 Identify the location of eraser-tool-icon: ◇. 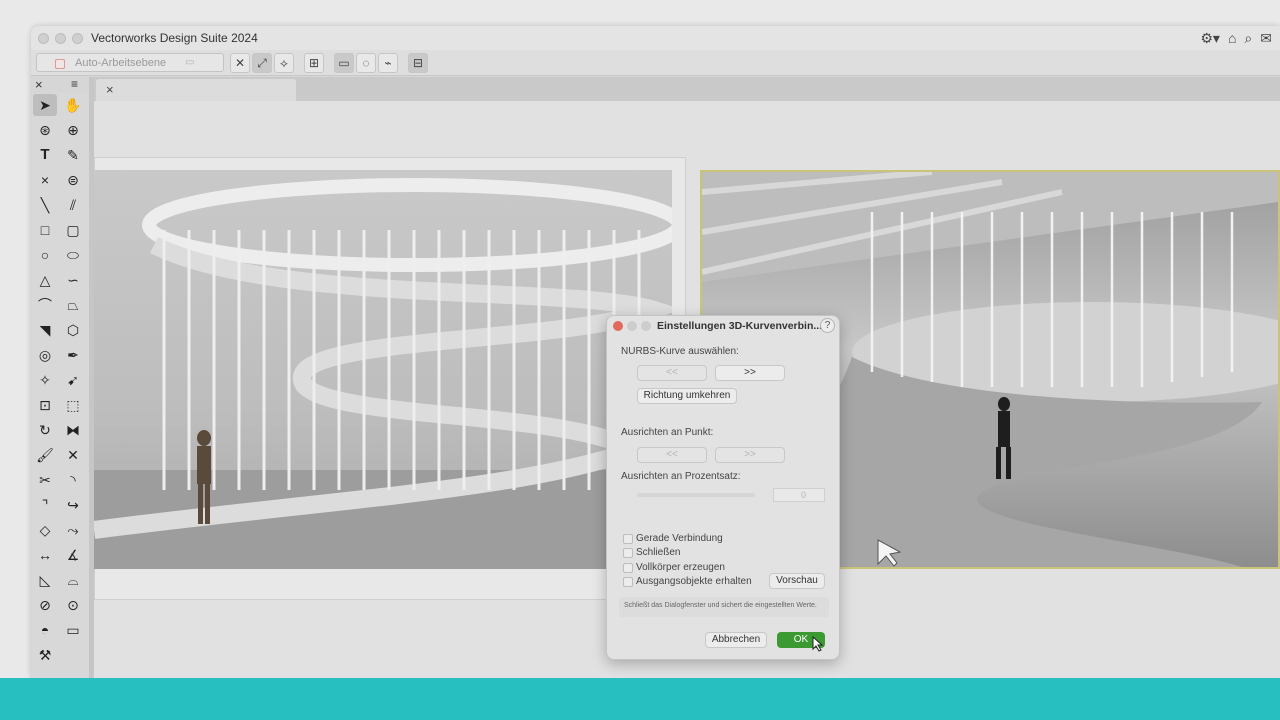
(45, 530).